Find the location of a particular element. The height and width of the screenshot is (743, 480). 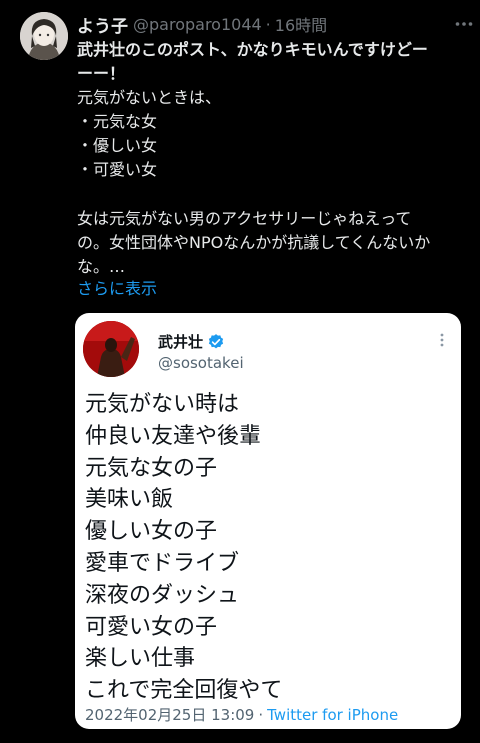

tweet-timestamp: 16時間 is located at coordinates (301, 24).